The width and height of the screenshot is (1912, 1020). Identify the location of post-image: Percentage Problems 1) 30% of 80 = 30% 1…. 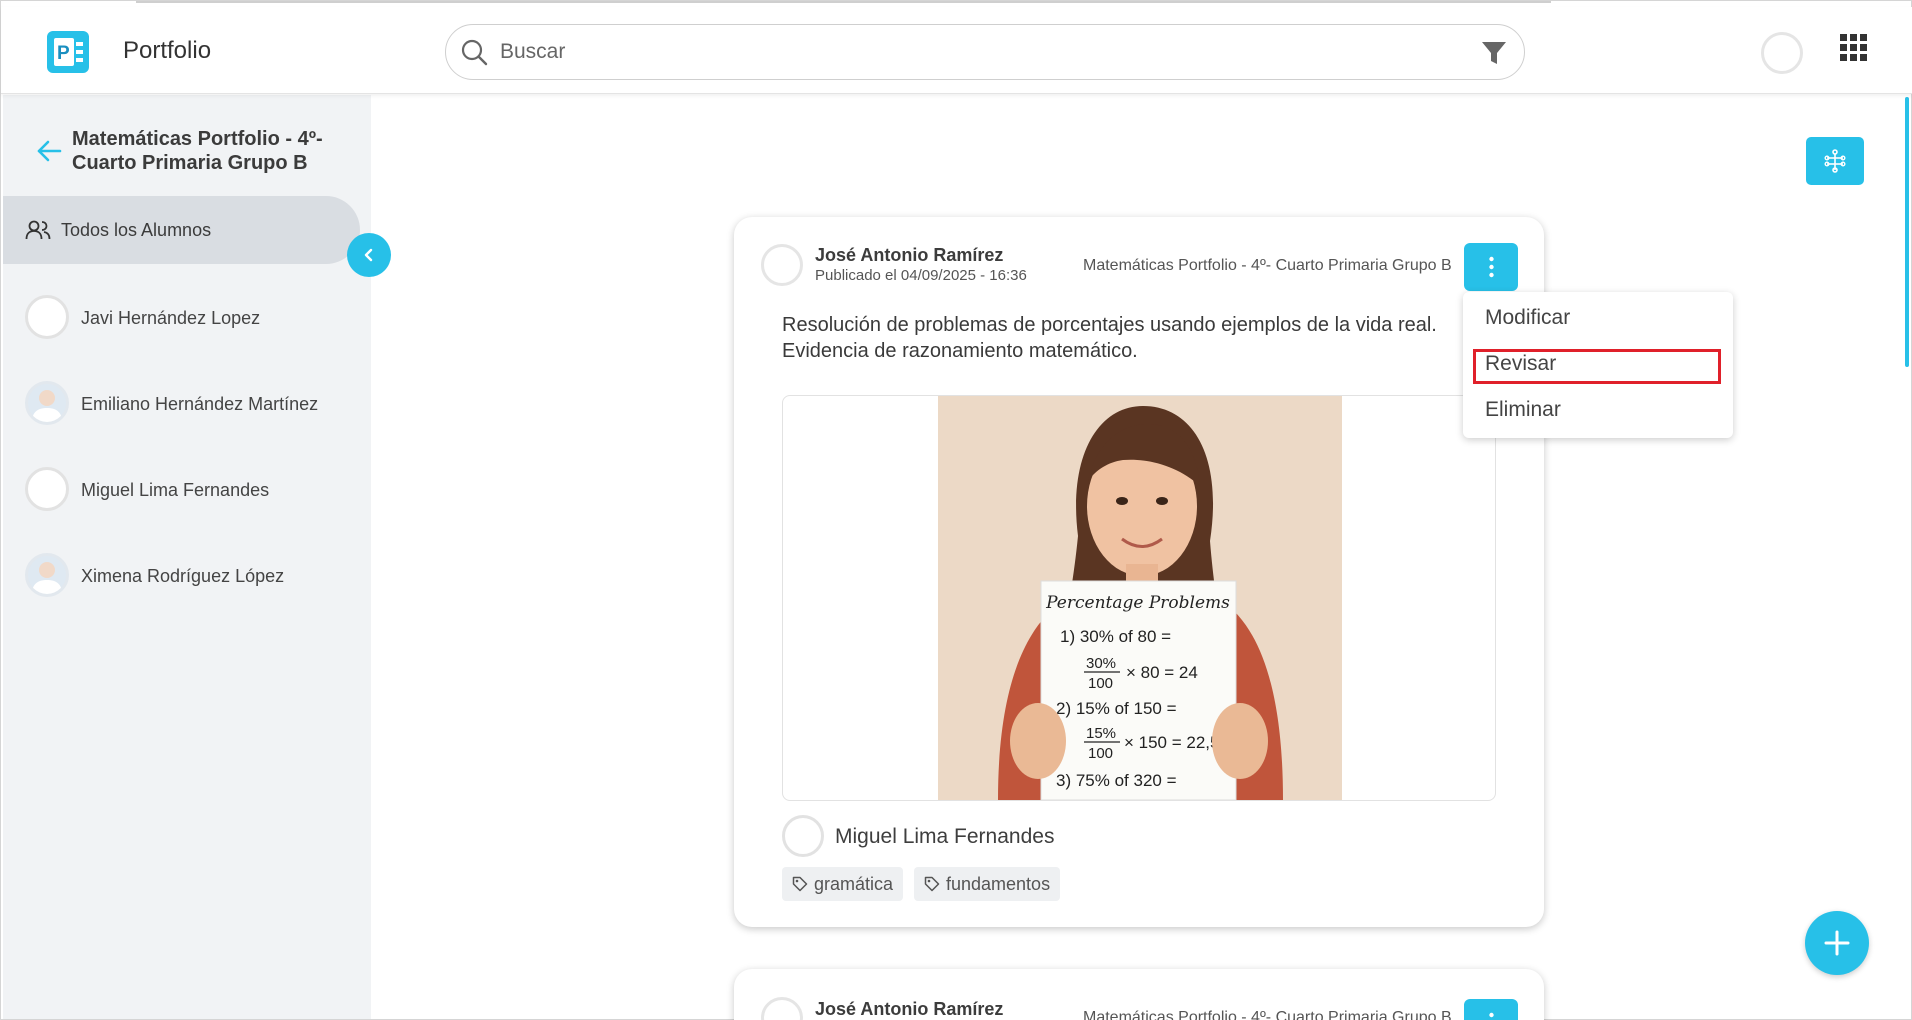
(1139, 598).